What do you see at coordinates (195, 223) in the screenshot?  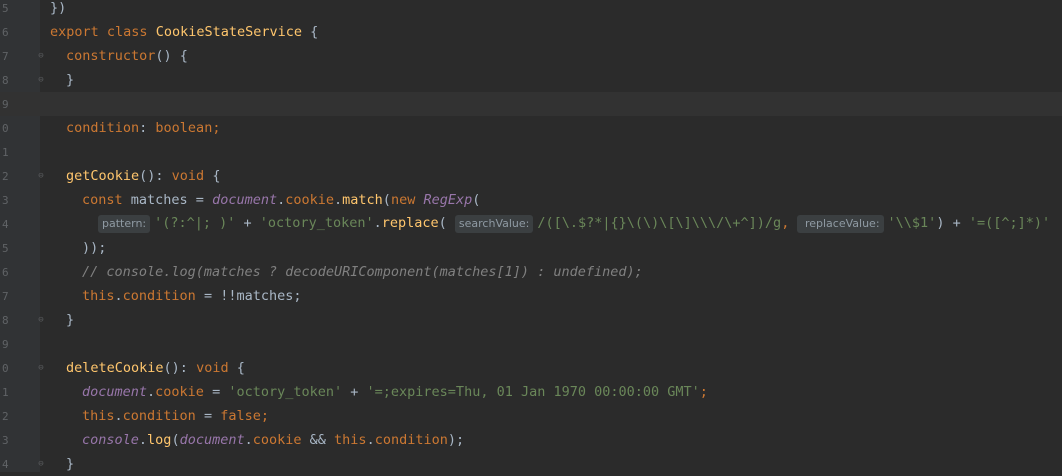 I see `code-token: '(?:^|; )'` at bounding box center [195, 223].